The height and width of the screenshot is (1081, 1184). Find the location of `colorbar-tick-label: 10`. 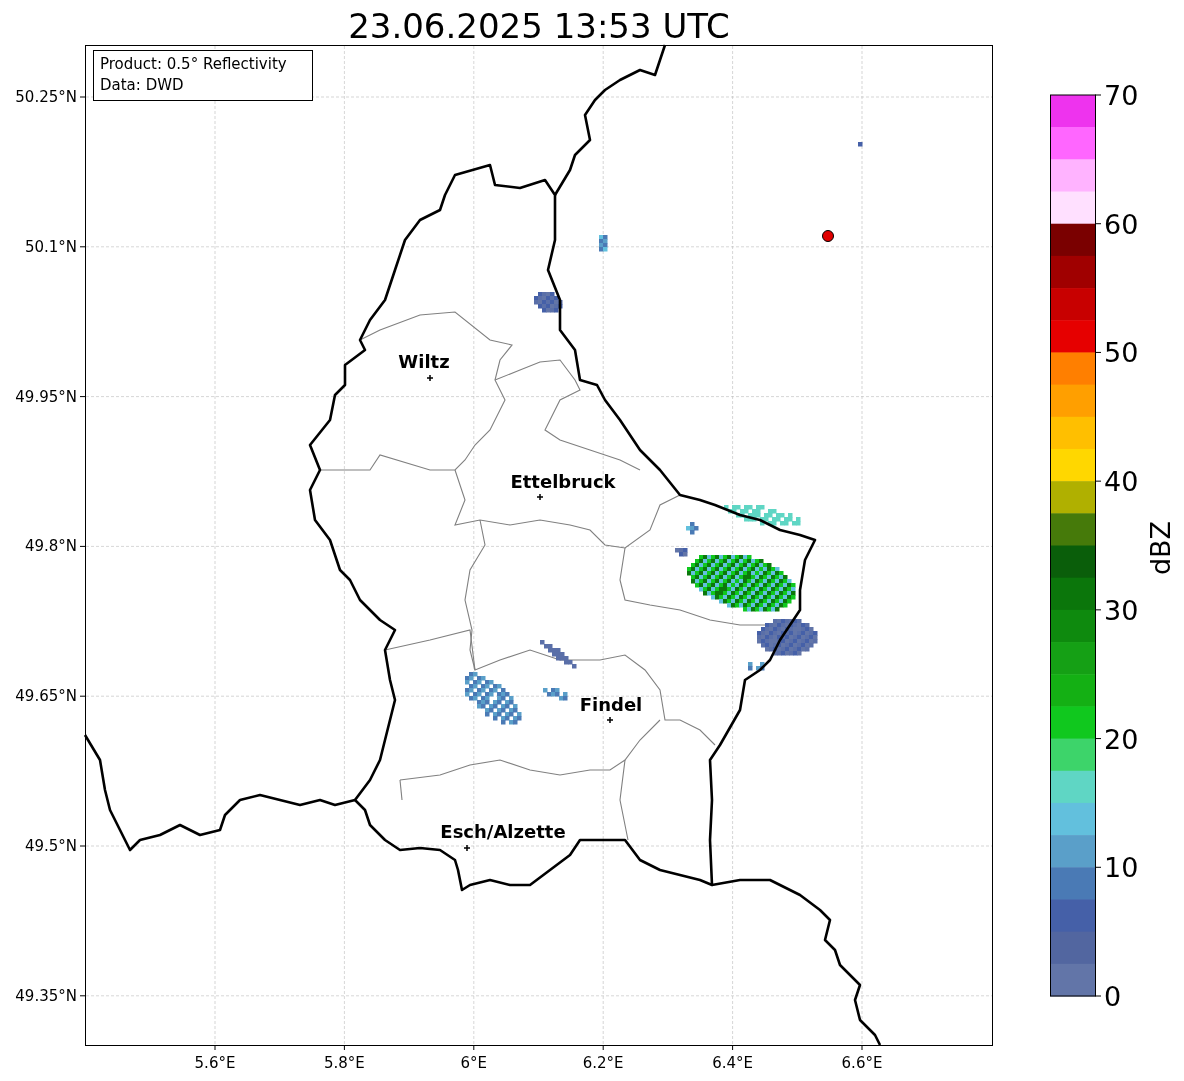

colorbar-tick-label: 10 is located at coordinates (1121, 868).